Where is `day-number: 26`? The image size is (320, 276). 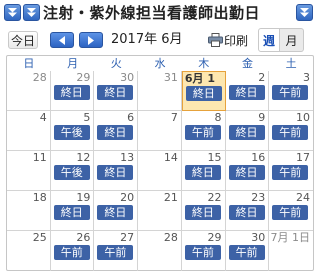
day-number: 26 is located at coordinates (83, 238).